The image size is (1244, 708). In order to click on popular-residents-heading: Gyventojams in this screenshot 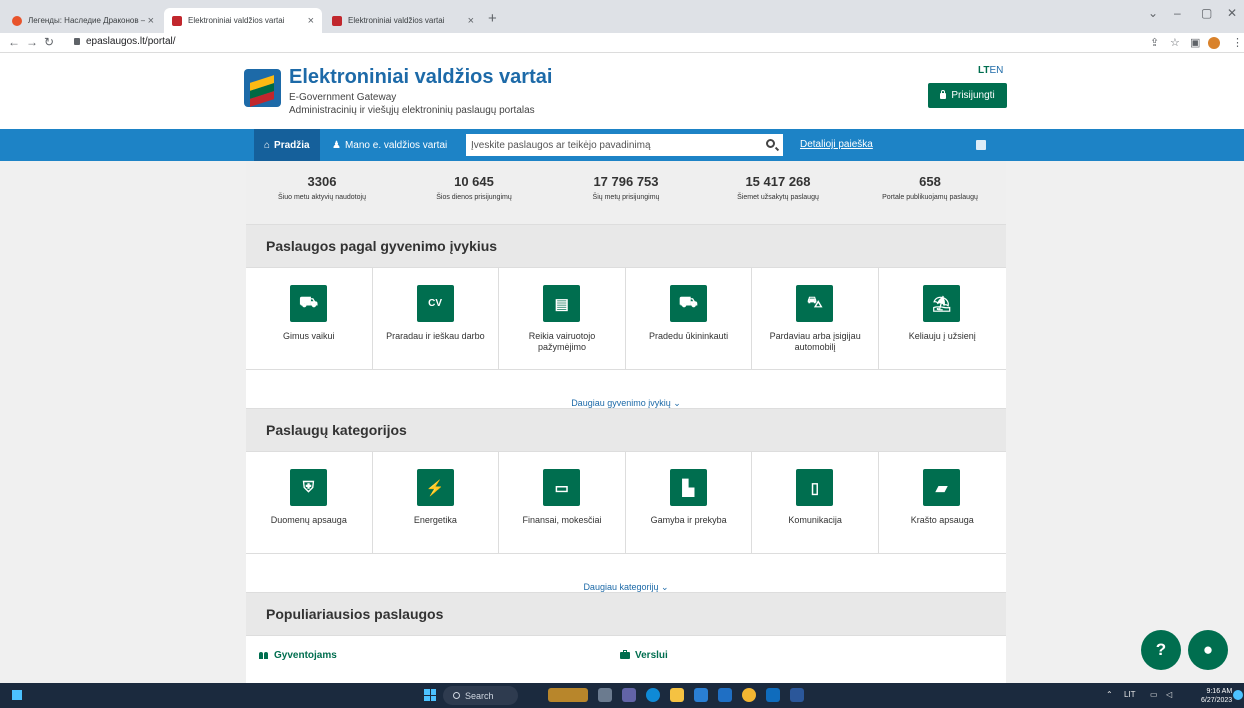, I will do `click(298, 655)`.